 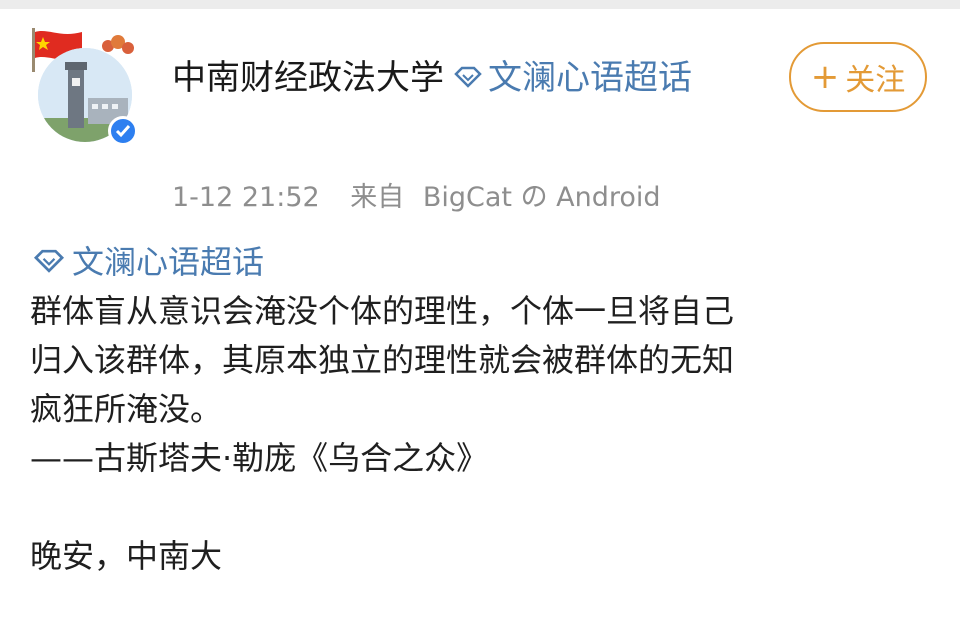 I want to click on tree-decoration-icon, so click(x=118, y=44).